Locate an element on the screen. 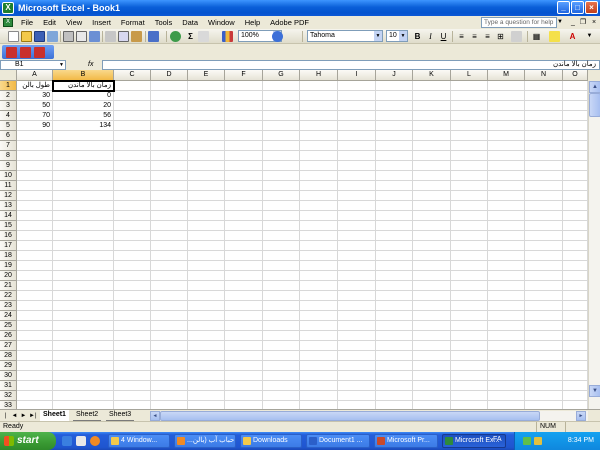 This screenshot has width=600, height=450. cell-h4 is located at coordinates (319, 116).